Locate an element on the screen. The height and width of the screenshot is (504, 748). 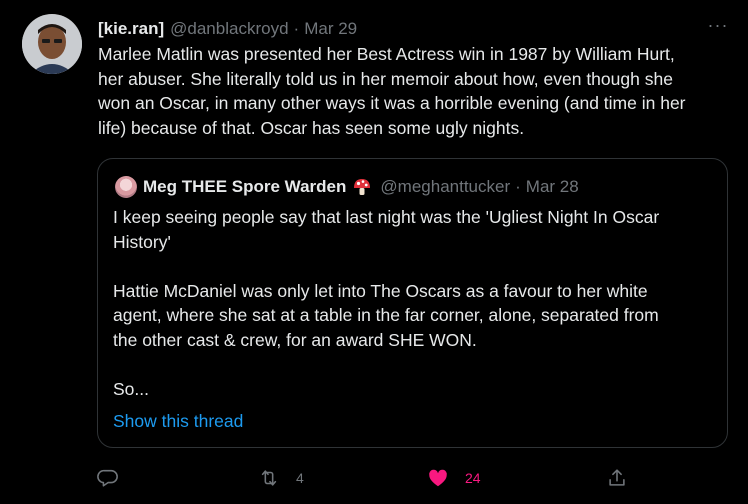
retweet-count: 4 is located at coordinates (300, 478).